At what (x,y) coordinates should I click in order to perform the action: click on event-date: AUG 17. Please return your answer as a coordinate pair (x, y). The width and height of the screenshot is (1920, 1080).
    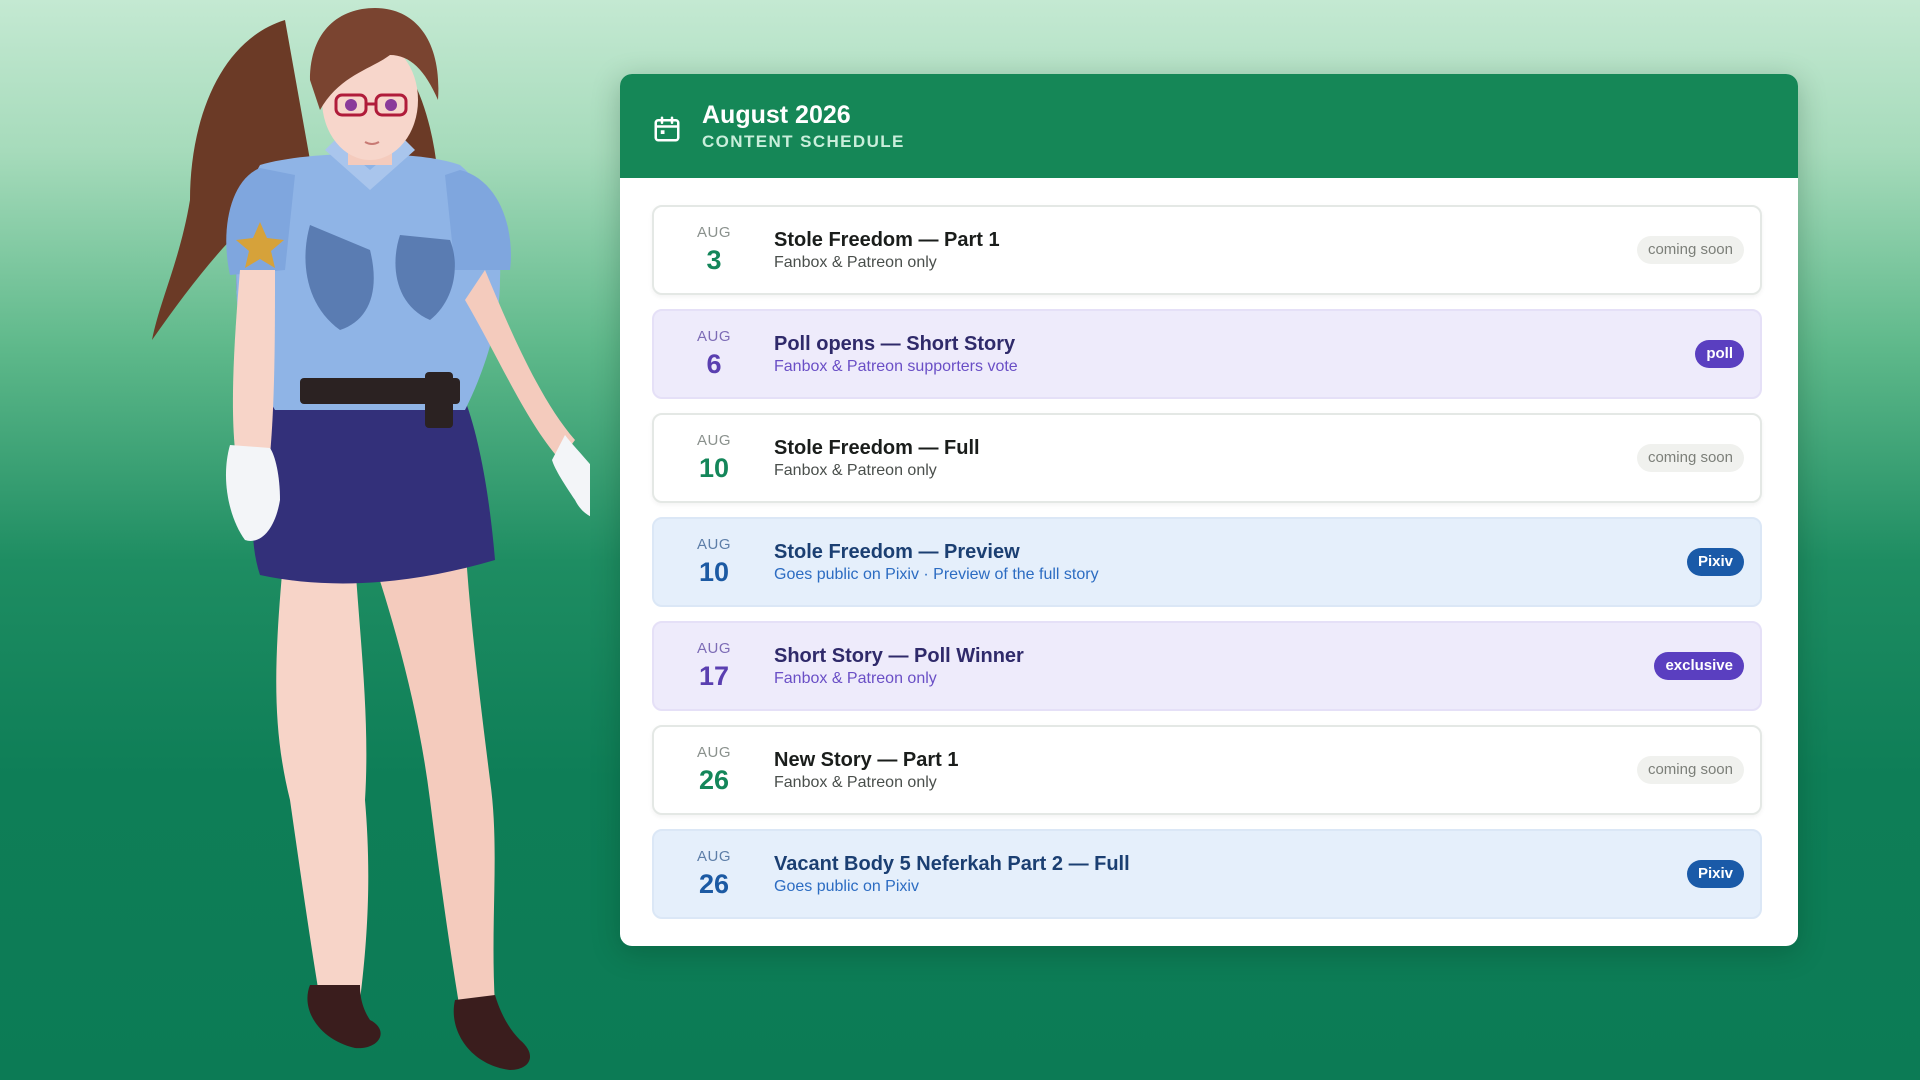
    Looking at the image, I should click on (714, 665).